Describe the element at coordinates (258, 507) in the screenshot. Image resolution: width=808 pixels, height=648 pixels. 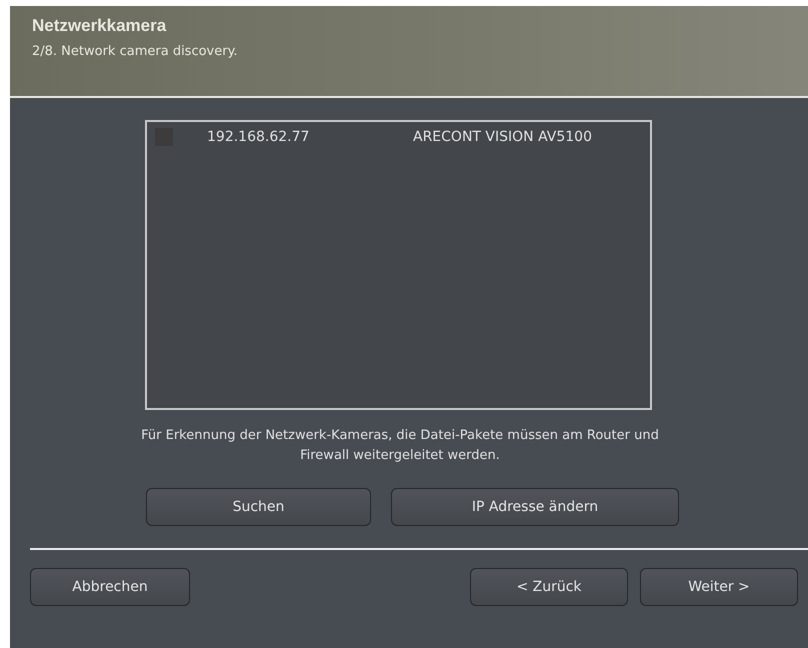
I see `search-button: Suchen` at that location.